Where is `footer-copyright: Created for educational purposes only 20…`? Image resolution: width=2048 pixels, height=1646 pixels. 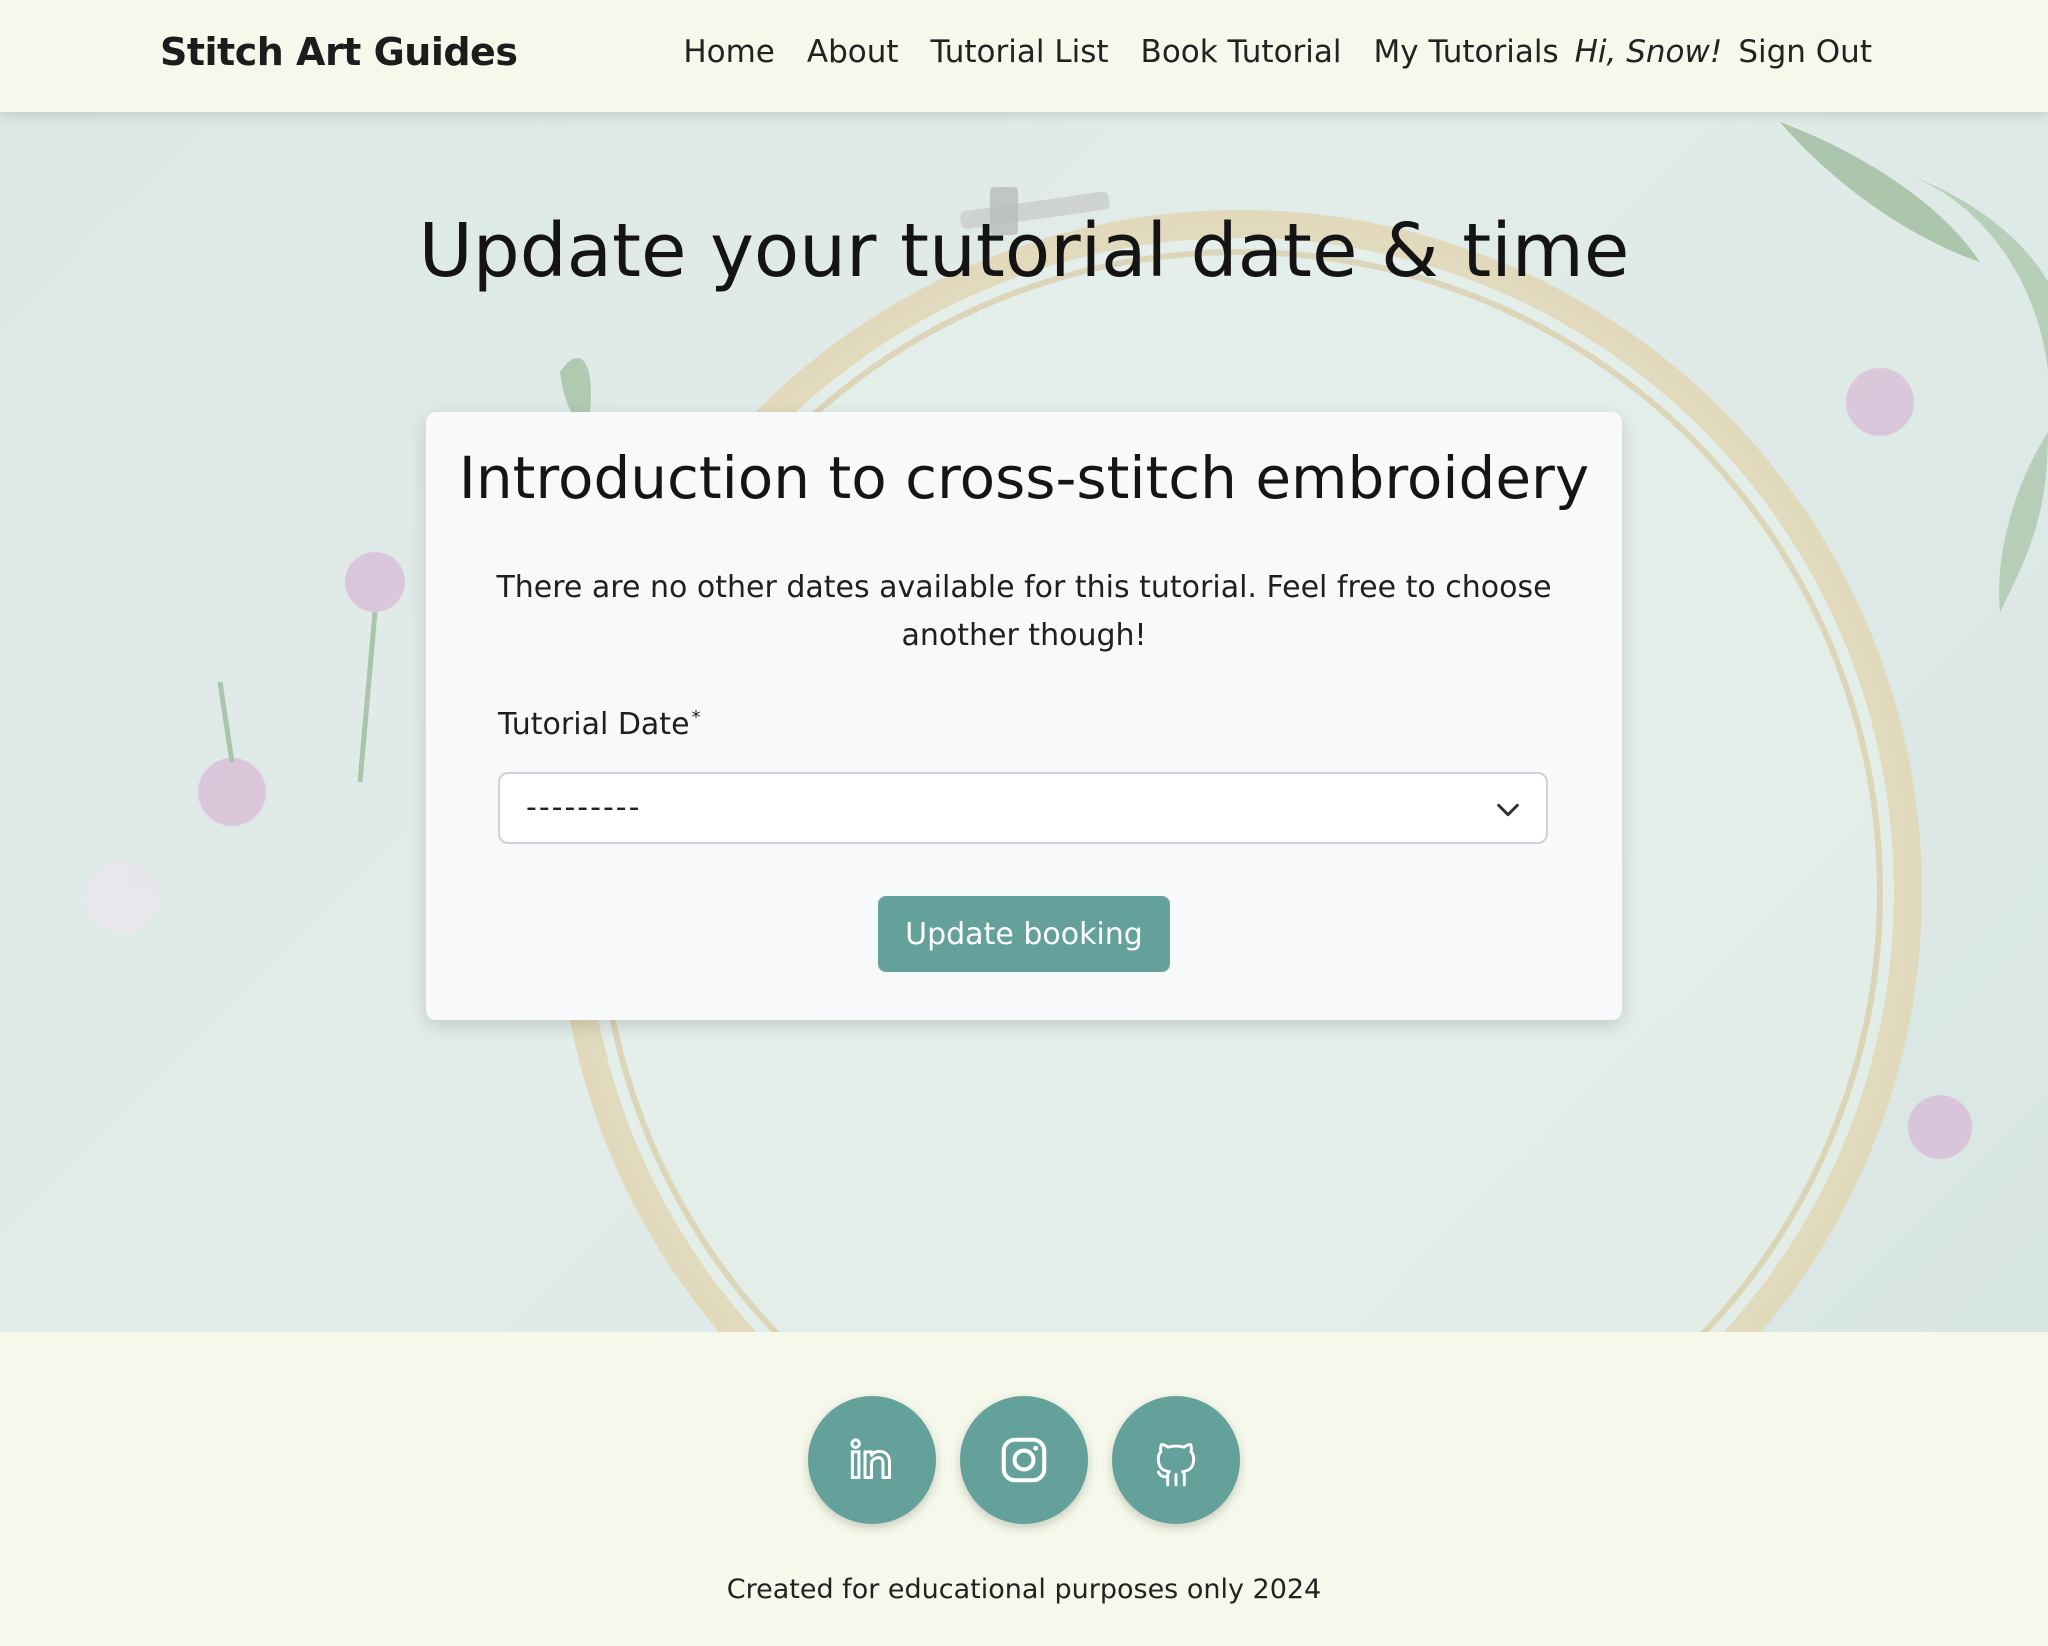
footer-copyright: Created for educational purposes only 20… is located at coordinates (1024, 1589).